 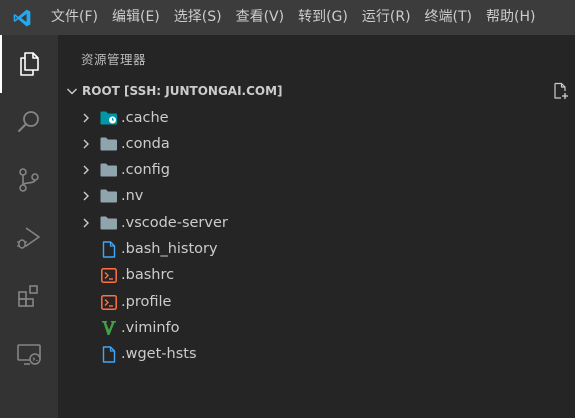 I want to click on tree-item-label: .profile, so click(x=146, y=302).